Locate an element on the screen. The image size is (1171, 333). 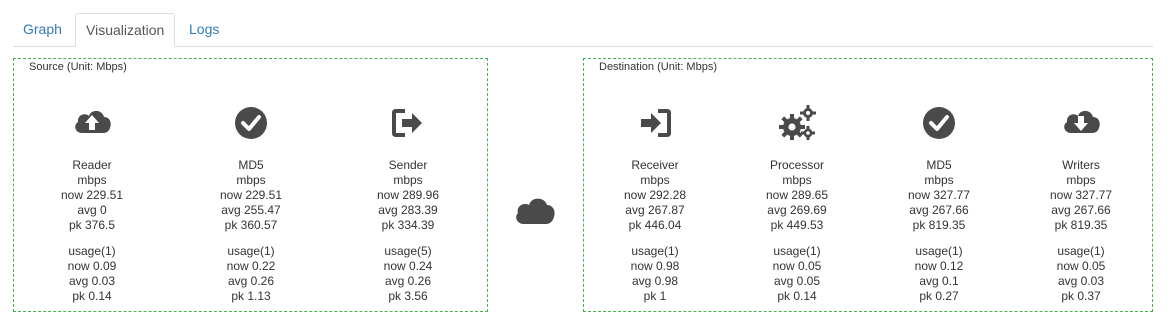
usage-now: now 0.22 is located at coordinates (251, 266).